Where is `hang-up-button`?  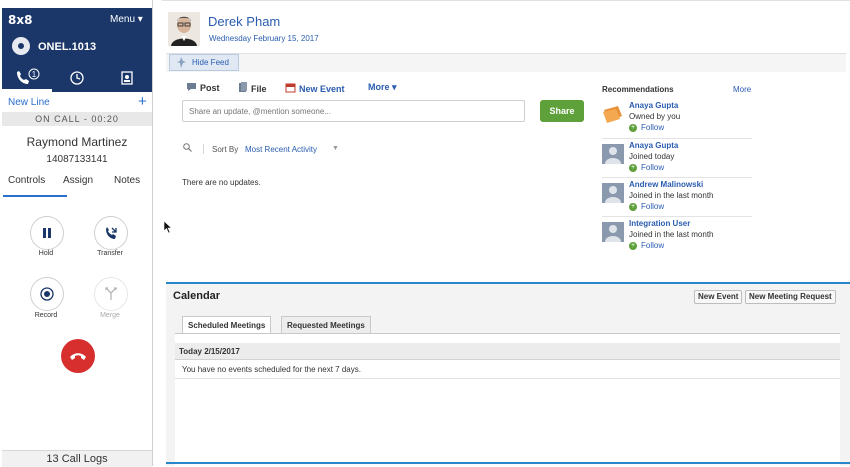 hang-up-button is located at coordinates (78, 356).